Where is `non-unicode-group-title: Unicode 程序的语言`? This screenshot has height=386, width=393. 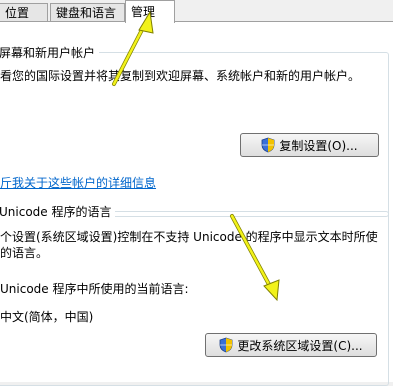 non-unicode-group-title: Unicode 程序的语言 is located at coordinates (58, 211).